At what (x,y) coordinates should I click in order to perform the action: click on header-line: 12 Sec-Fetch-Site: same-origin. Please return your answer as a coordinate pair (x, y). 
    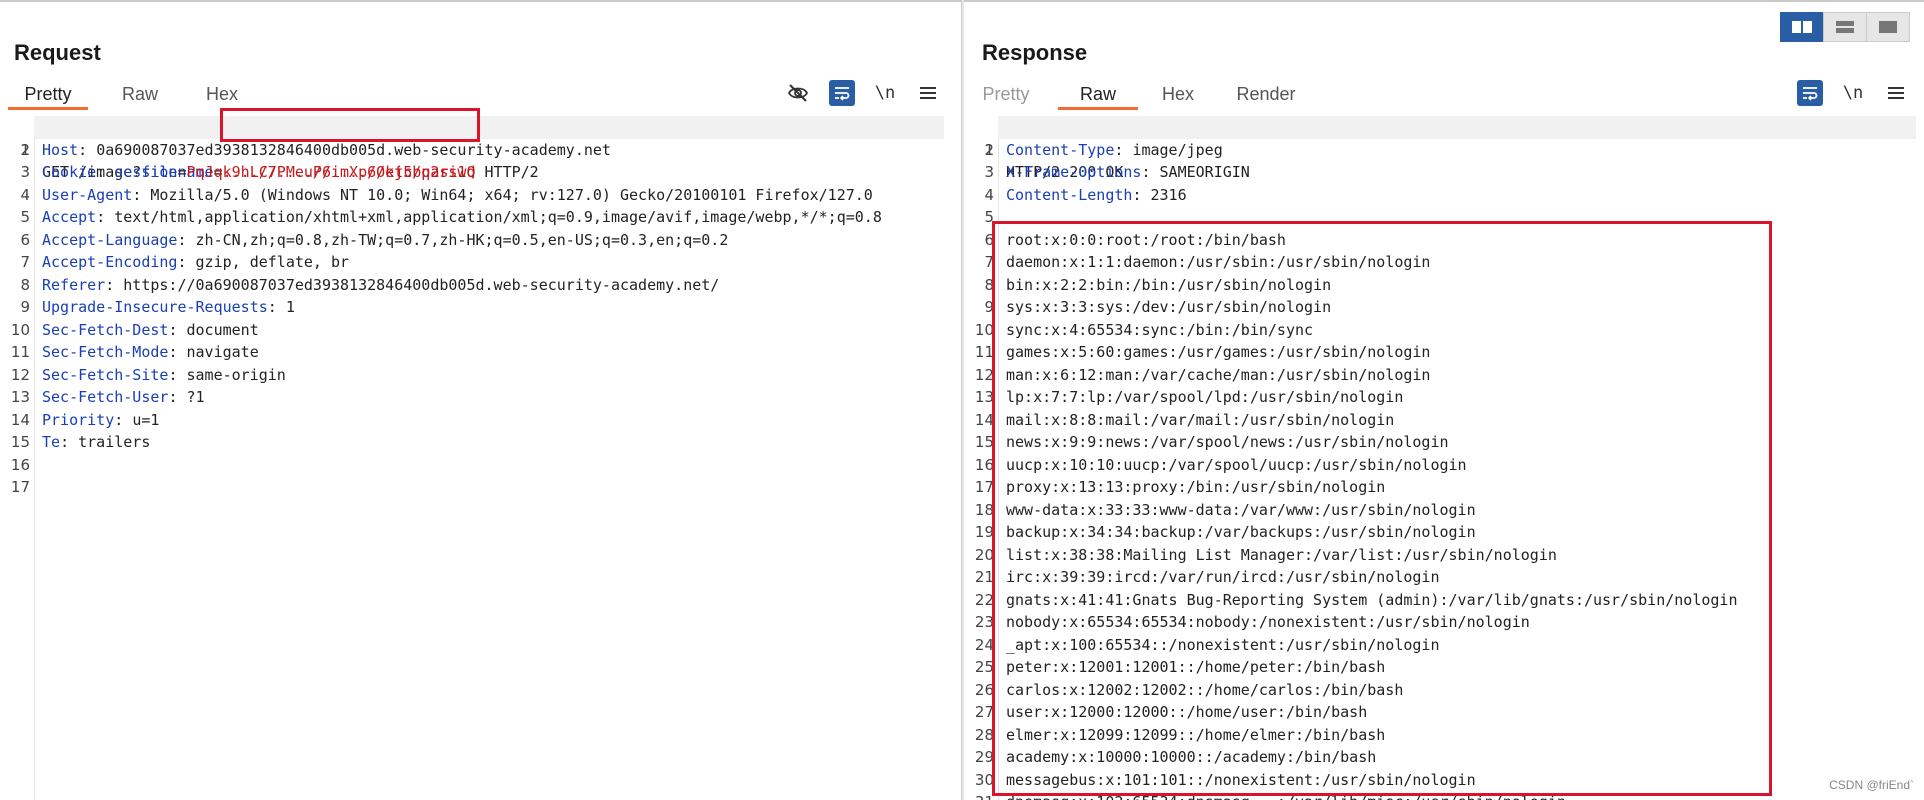
    Looking at the image, I should click on (486, 375).